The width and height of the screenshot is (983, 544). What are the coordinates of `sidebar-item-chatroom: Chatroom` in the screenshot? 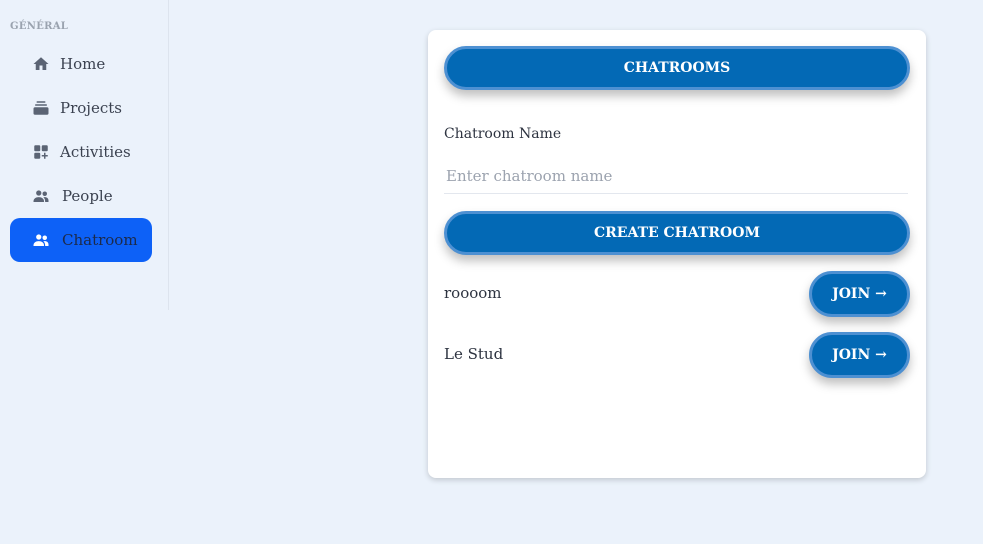 It's located at (81, 240).